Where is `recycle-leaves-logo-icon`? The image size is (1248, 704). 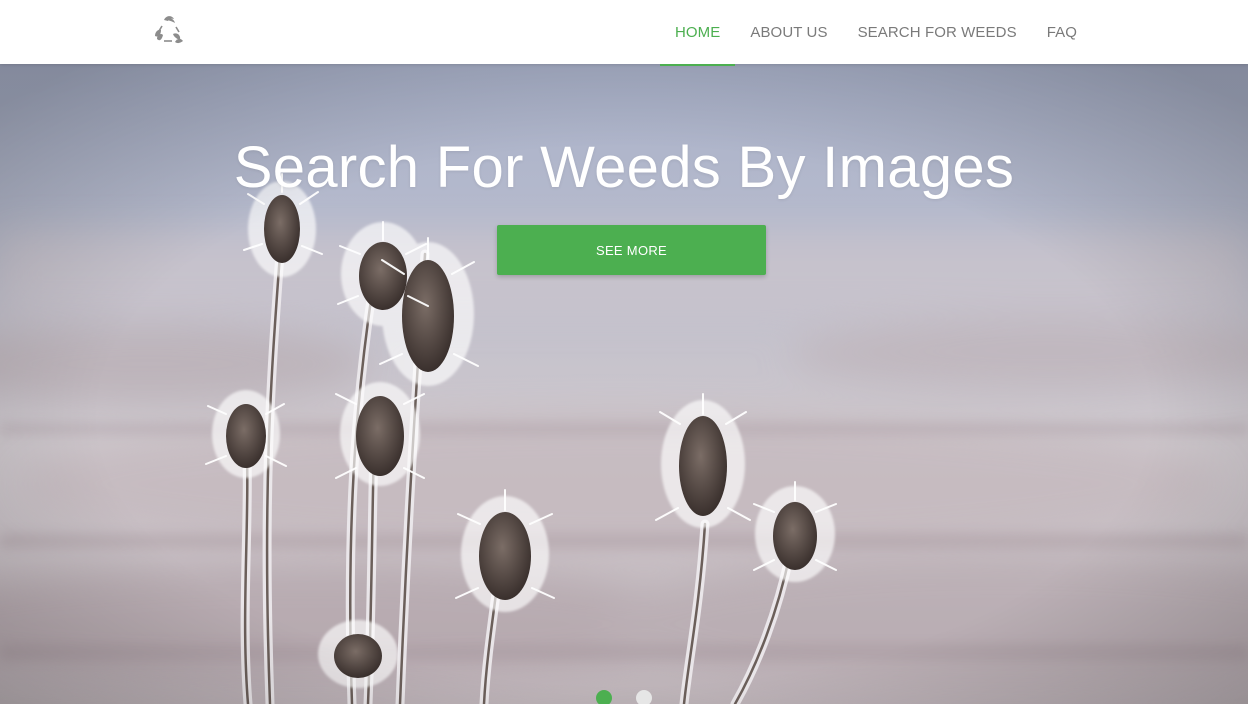 recycle-leaves-logo-icon is located at coordinates (169, 30).